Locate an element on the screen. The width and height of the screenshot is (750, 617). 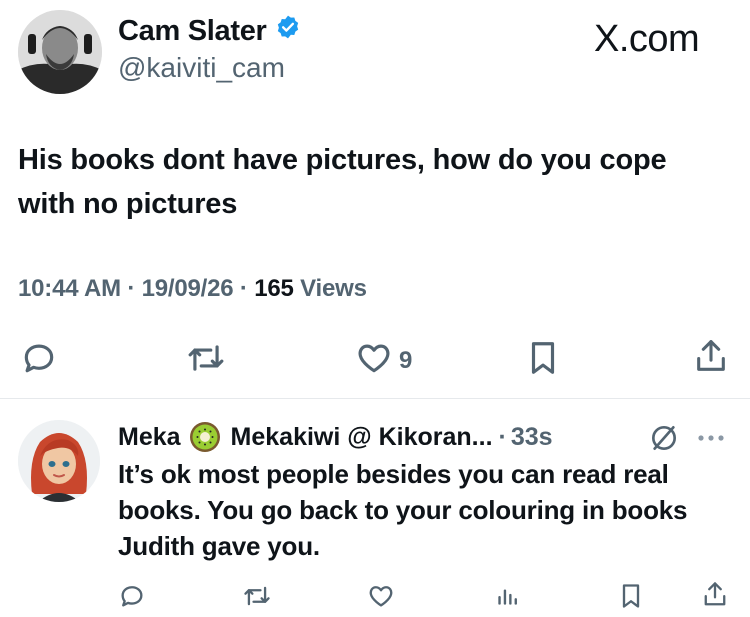
reply-header: Meka Mekakiwi @ Kikoran... · 33s is located at coordinates (335, 437).